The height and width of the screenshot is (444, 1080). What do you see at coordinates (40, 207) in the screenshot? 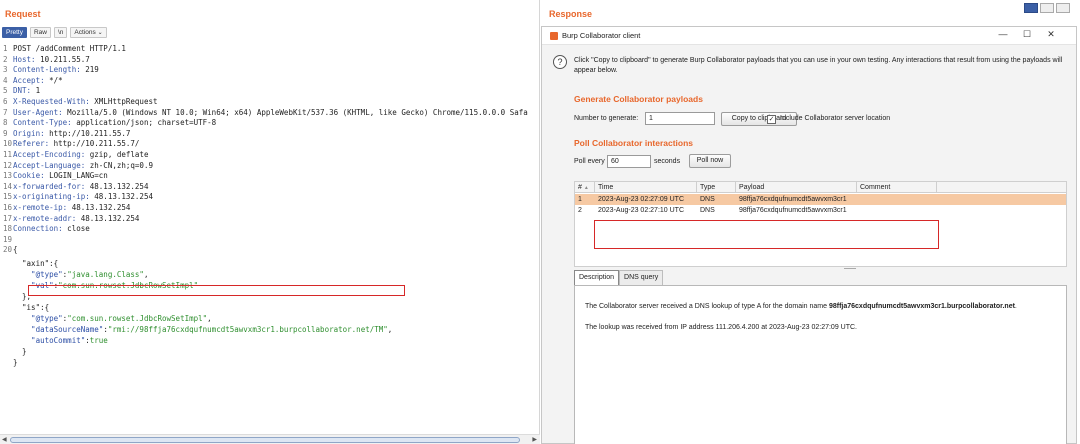
I see `header-name: x-remote-ip:` at bounding box center [40, 207].